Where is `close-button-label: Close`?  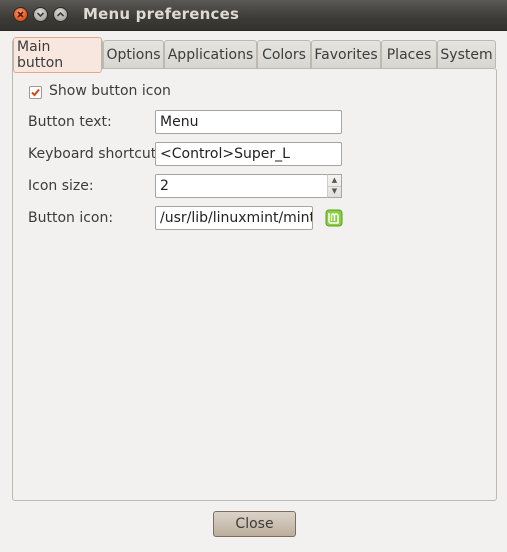 close-button-label: Close is located at coordinates (254, 524).